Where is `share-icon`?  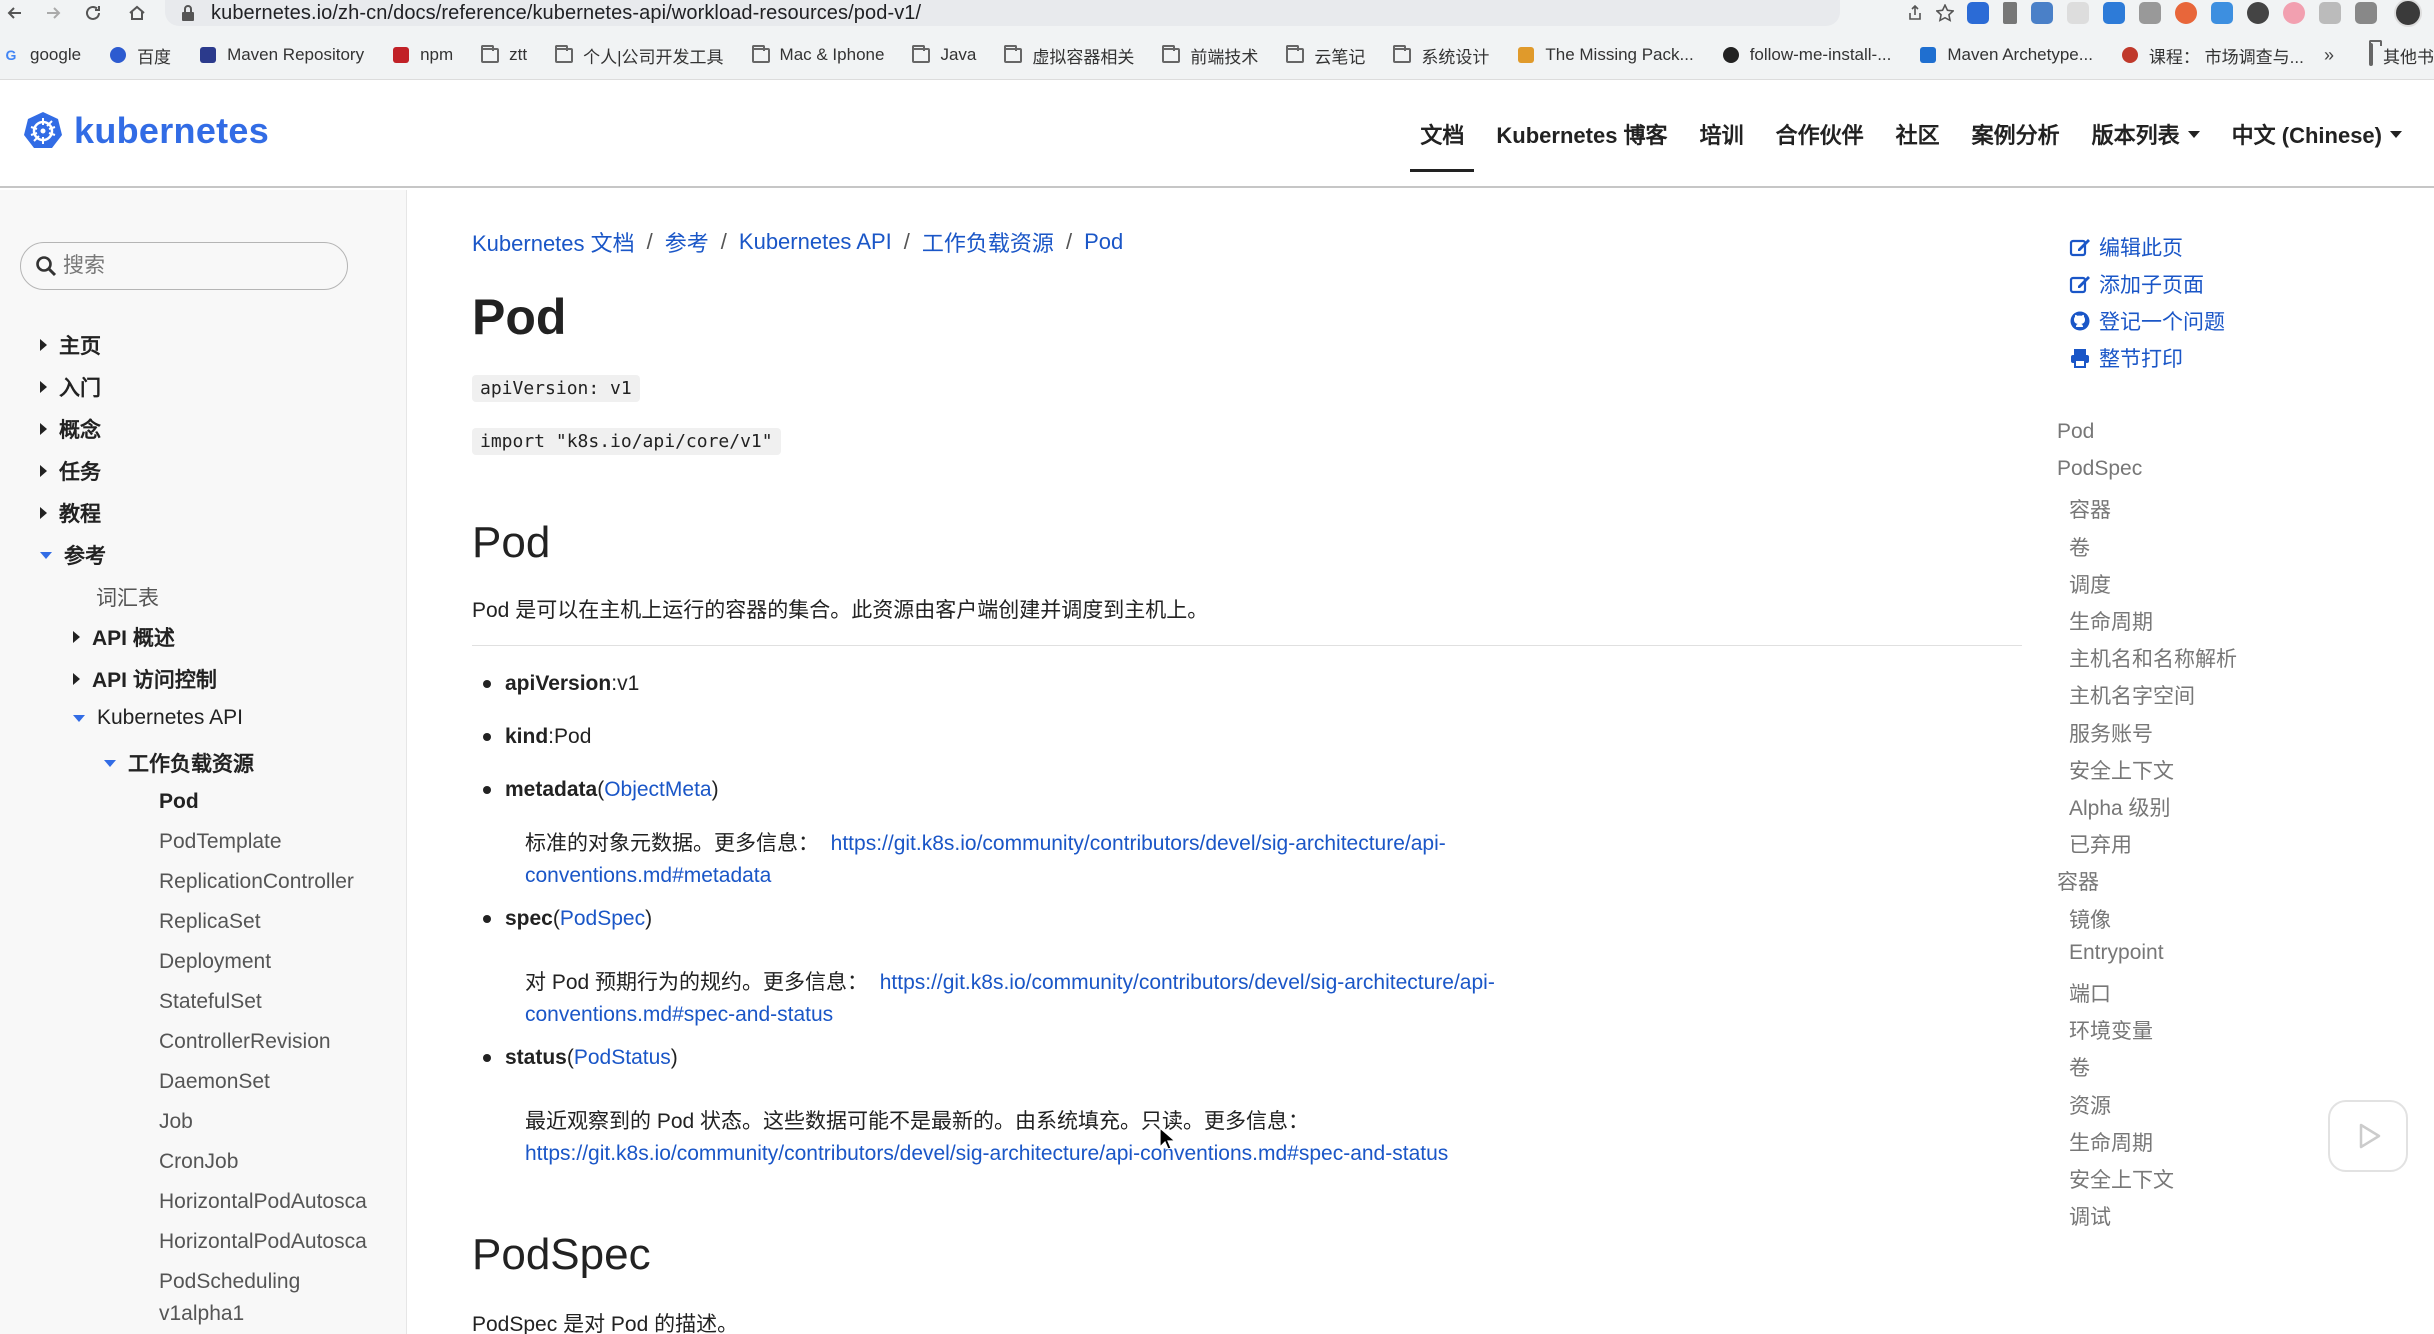 share-icon is located at coordinates (1915, 13).